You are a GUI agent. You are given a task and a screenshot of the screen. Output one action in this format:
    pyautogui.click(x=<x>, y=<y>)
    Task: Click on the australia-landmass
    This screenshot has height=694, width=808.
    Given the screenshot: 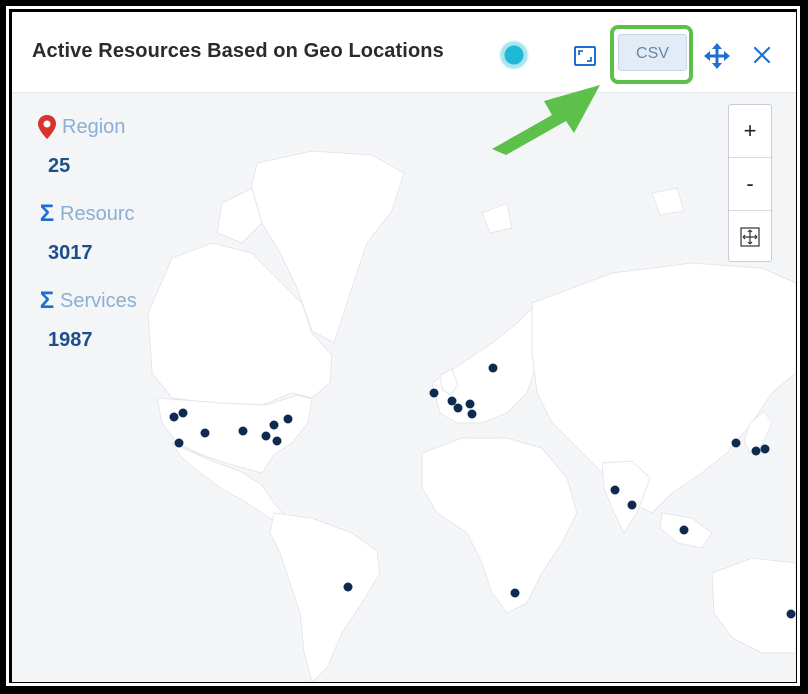 What is the action you would take?
    pyautogui.click(x=753, y=605)
    